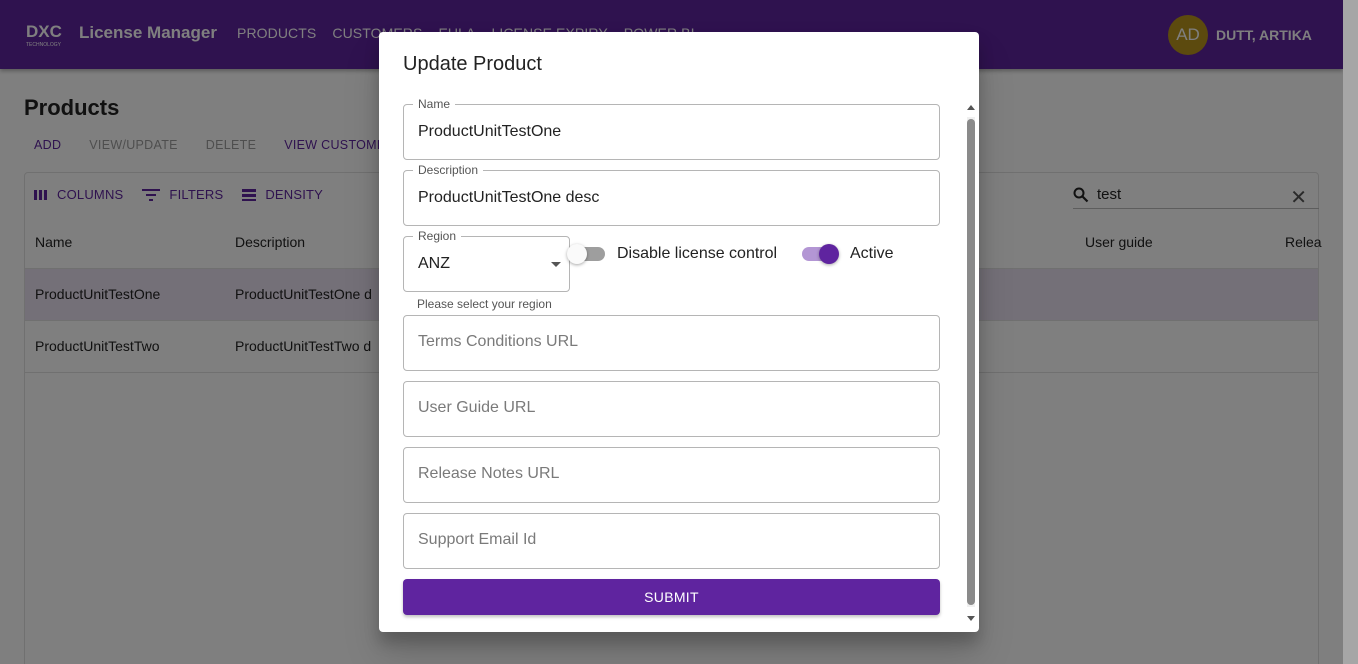 The width and height of the screenshot is (1358, 664). I want to click on user-guide-url-placeholder: User Guide URL, so click(477, 407).